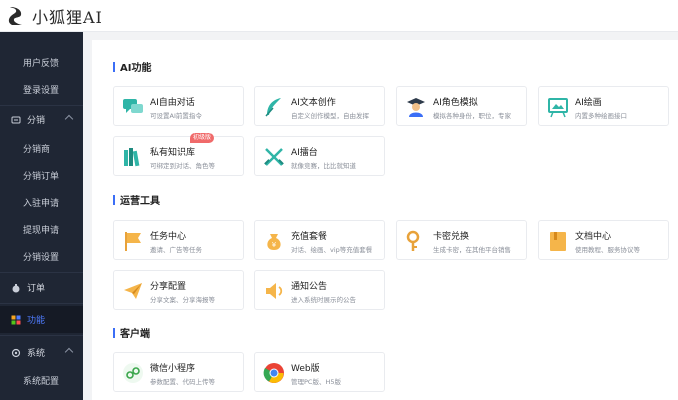  What do you see at coordinates (168, 287) in the screenshot?
I see `card-title: 分享配置` at bounding box center [168, 287].